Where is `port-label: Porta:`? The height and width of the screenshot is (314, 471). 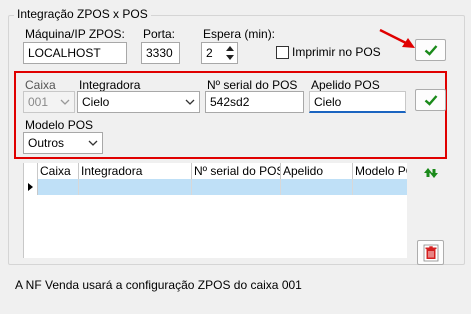 port-label: Porta: is located at coordinates (159, 34).